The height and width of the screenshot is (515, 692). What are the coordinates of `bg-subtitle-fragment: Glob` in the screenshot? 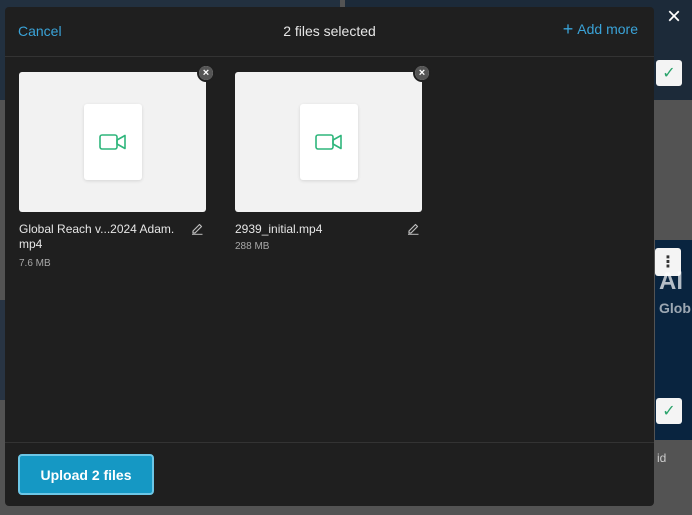 It's located at (675, 308).